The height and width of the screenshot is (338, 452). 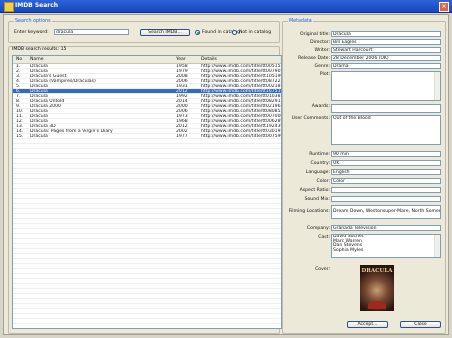 What do you see at coordinates (91, 32) in the screenshot?
I see `keyword-input: dracula` at bounding box center [91, 32].